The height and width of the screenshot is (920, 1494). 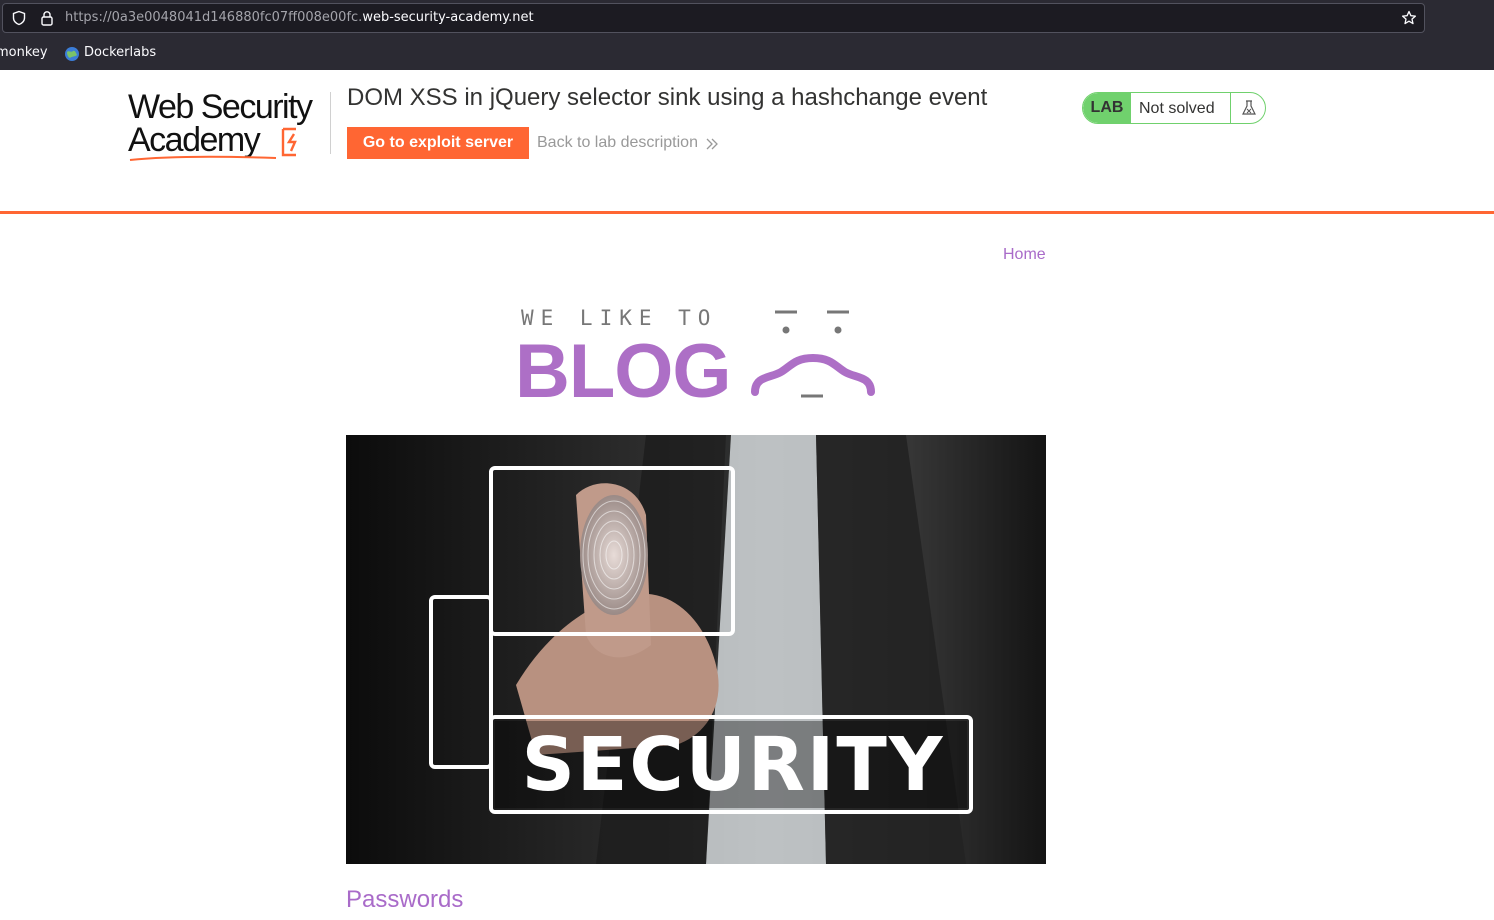 What do you see at coordinates (747, 212) in the screenshot?
I see `lab-header-divider` at bounding box center [747, 212].